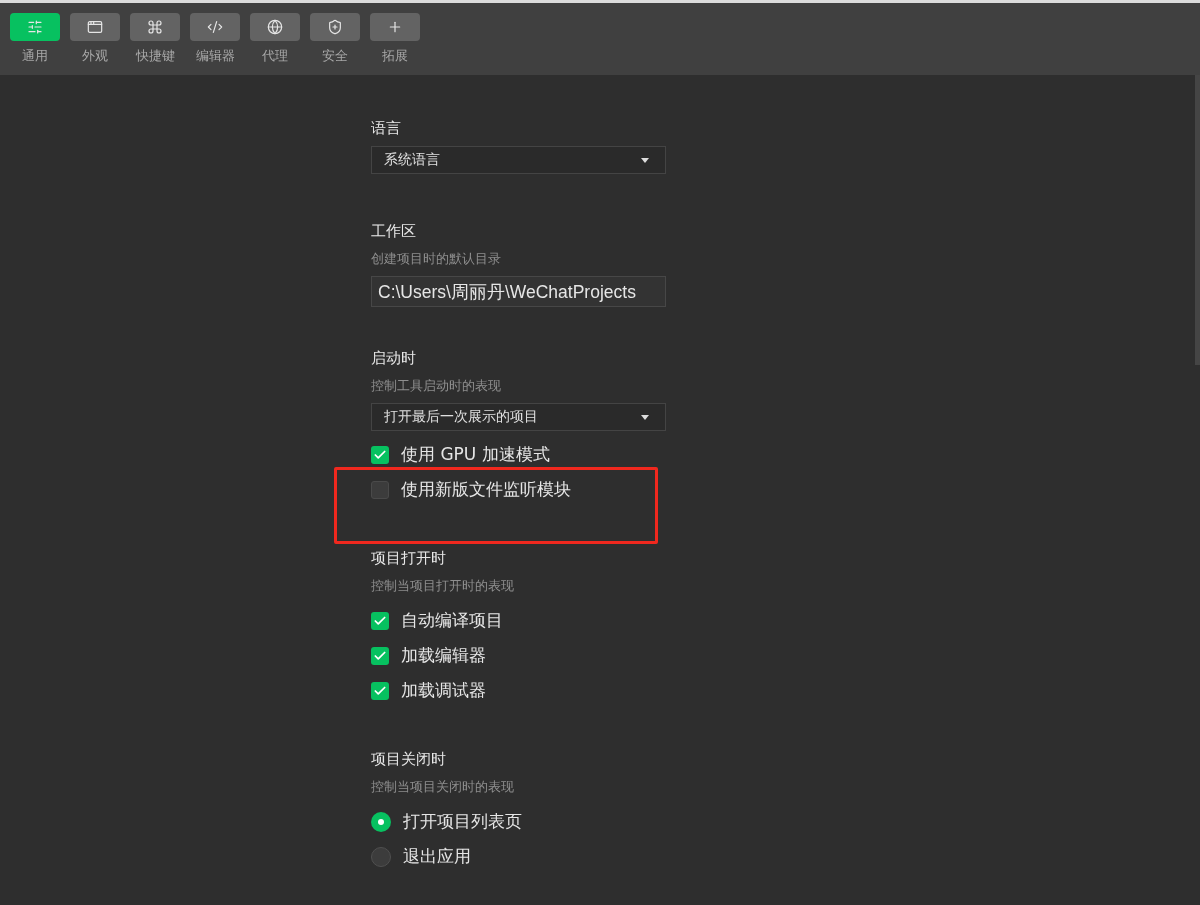 The image size is (1200, 905). Describe the element at coordinates (35, 56) in the screenshot. I see `tab-label: 通用` at that location.